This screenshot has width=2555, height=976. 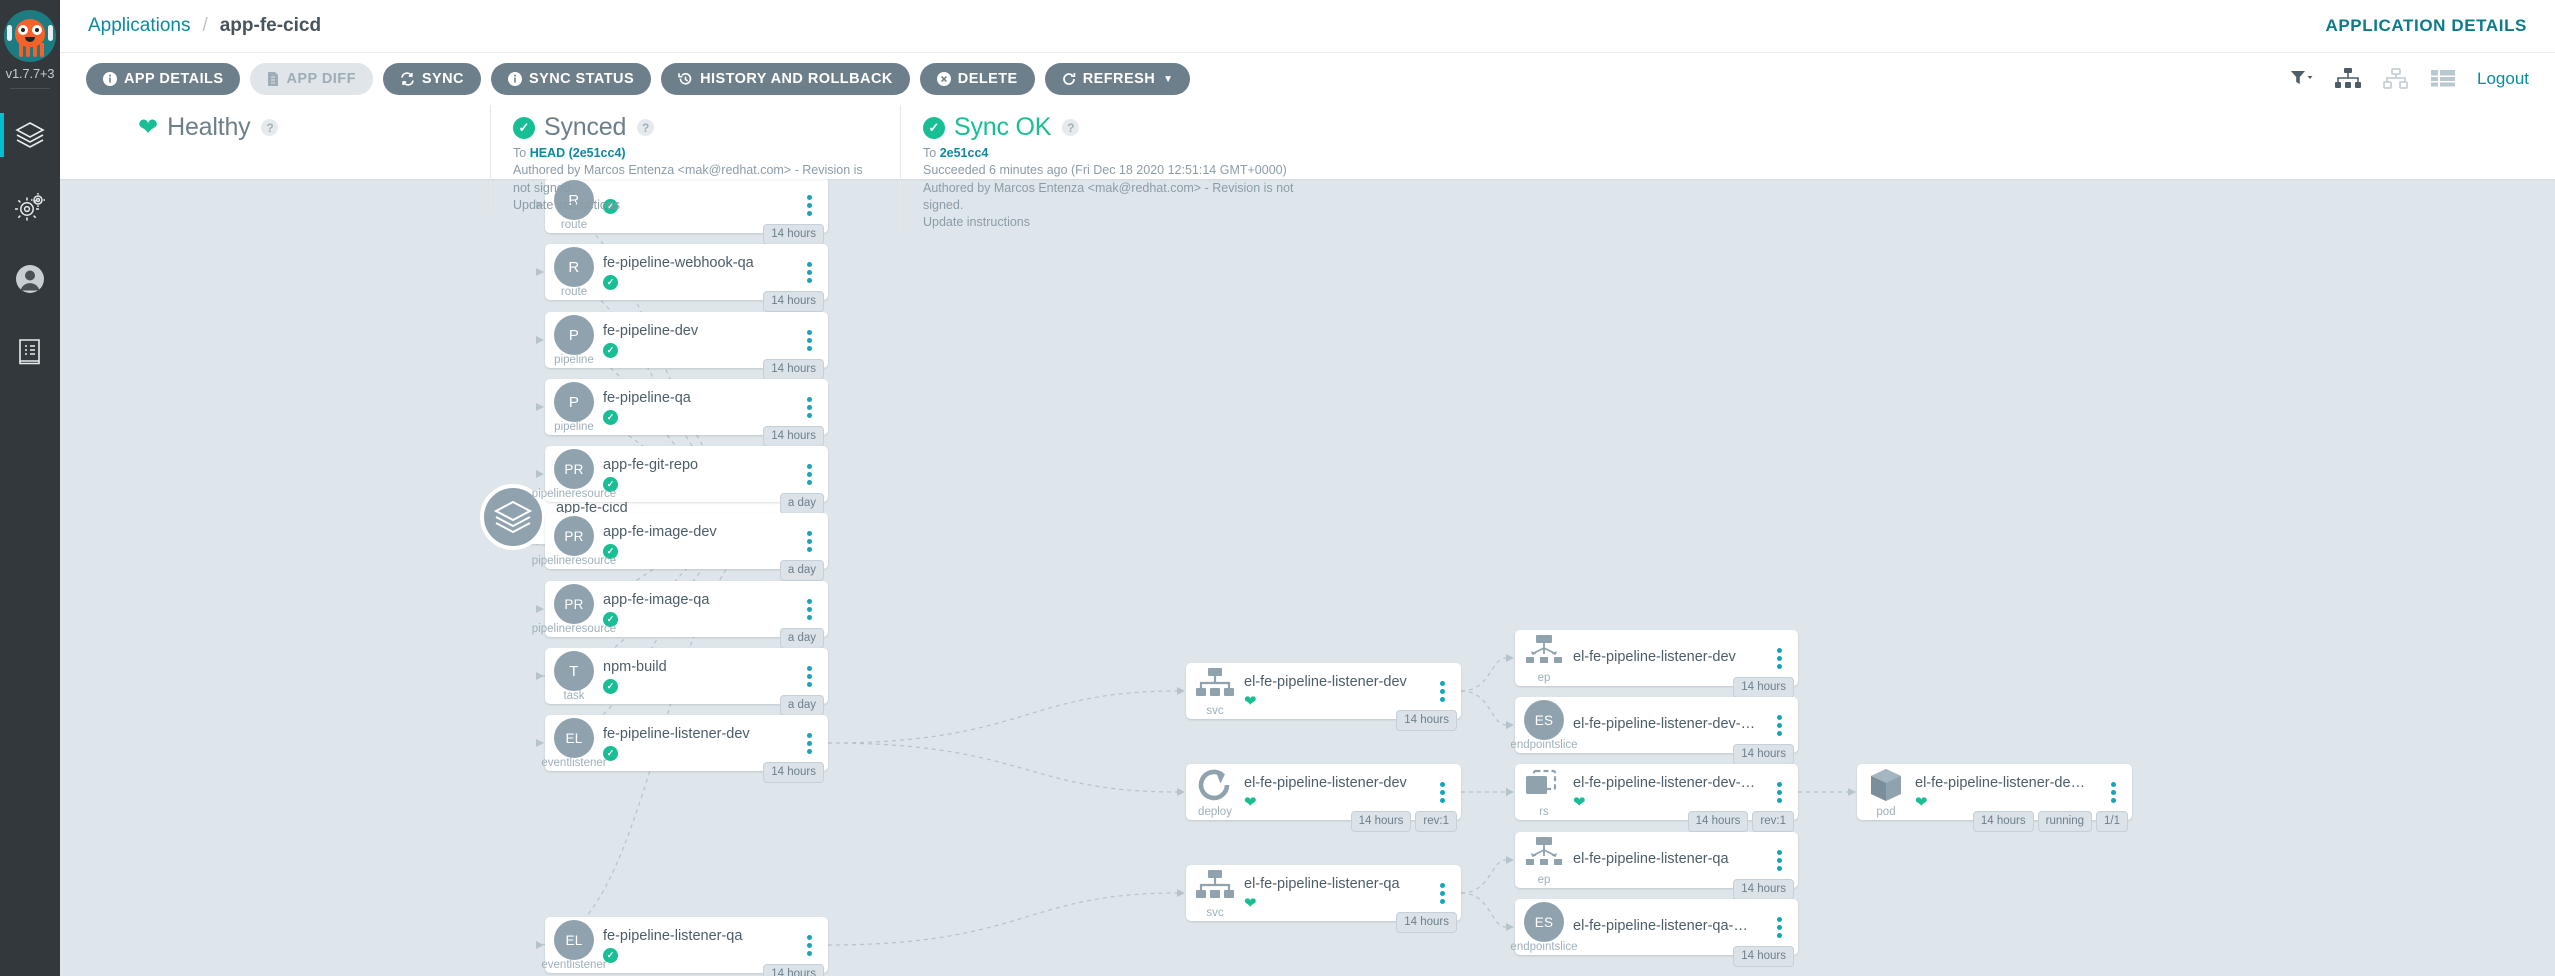 I want to click on filter-icon, so click(x=2302, y=79).